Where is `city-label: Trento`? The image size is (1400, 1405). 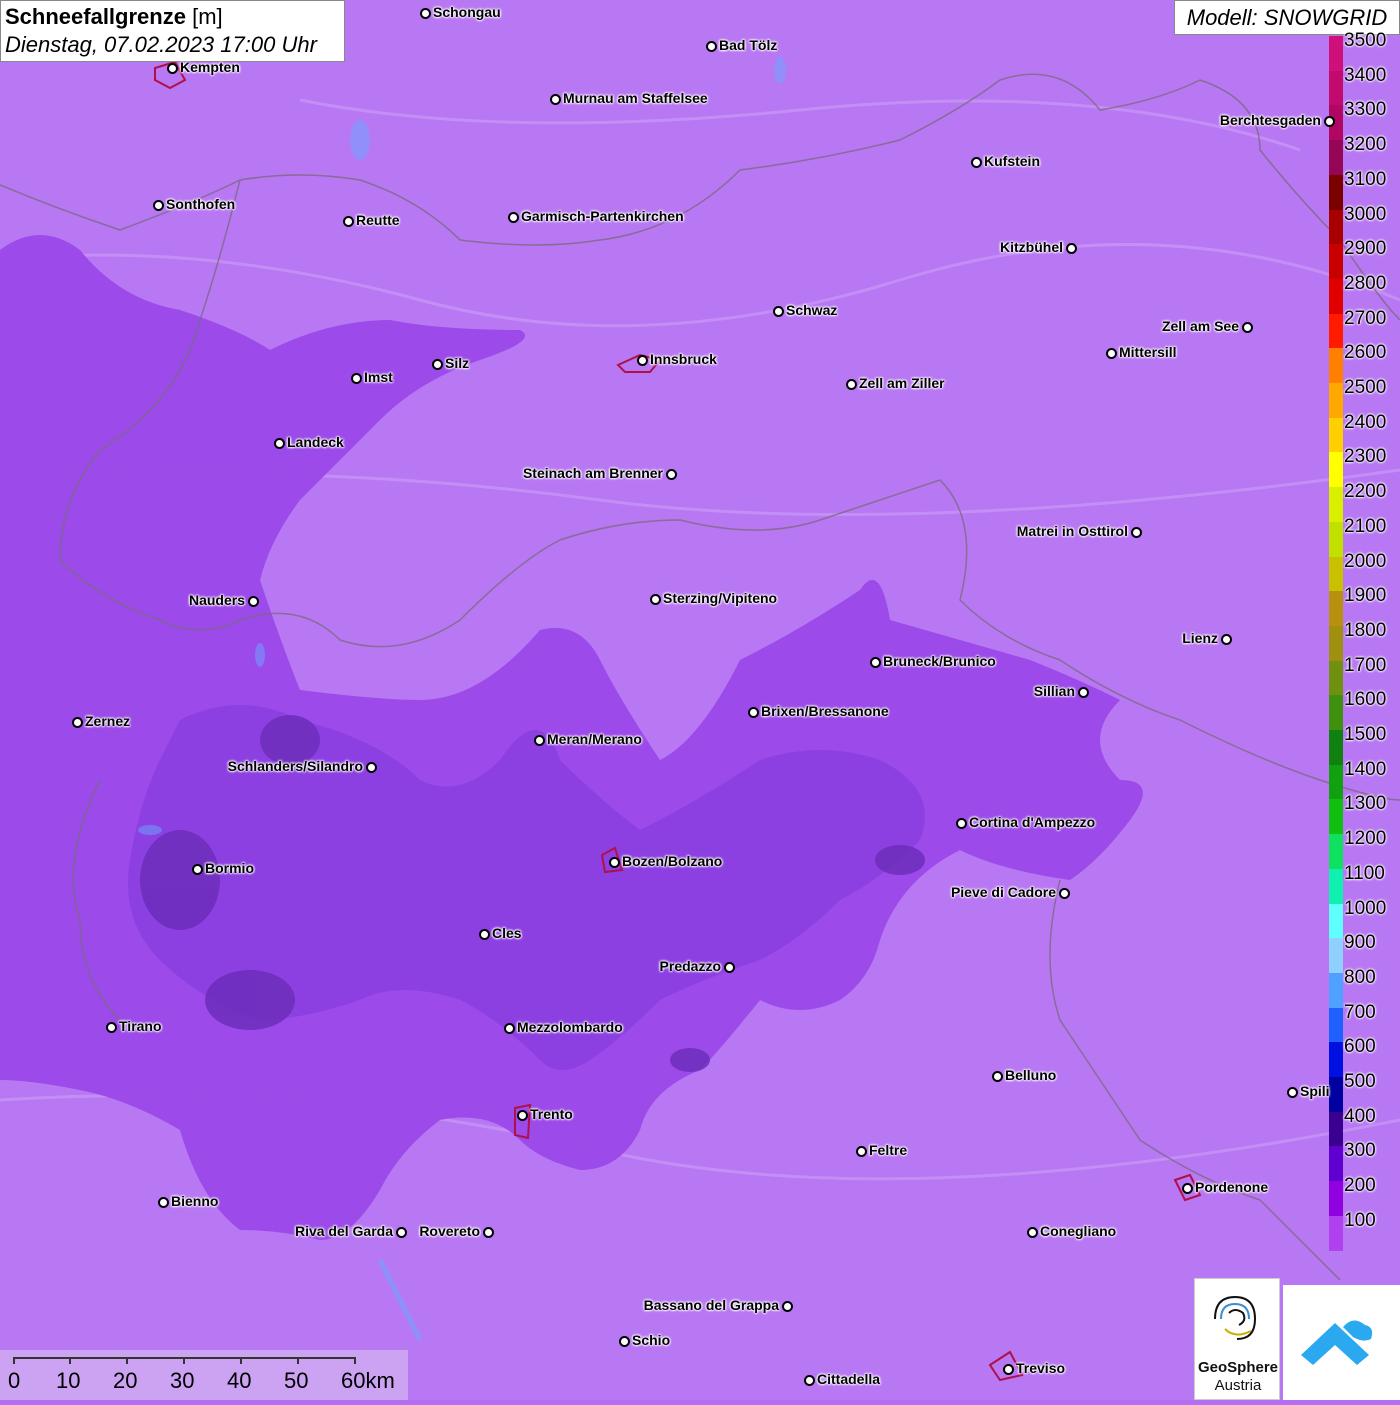 city-label: Trento is located at coordinates (551, 1114).